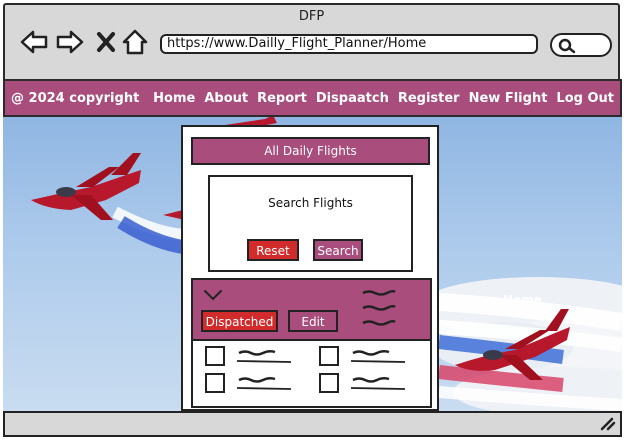  What do you see at coordinates (273, 250) in the screenshot?
I see `reset-button: Reset` at bounding box center [273, 250].